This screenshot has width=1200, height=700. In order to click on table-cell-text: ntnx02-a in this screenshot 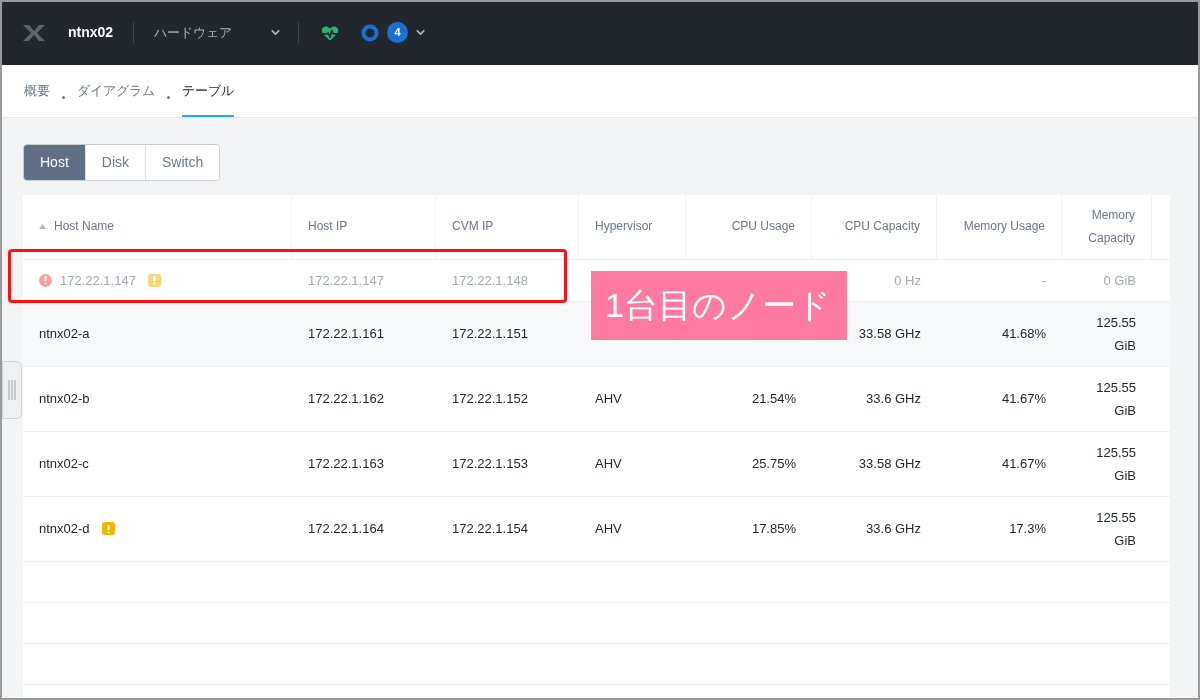, I will do `click(64, 334)`.